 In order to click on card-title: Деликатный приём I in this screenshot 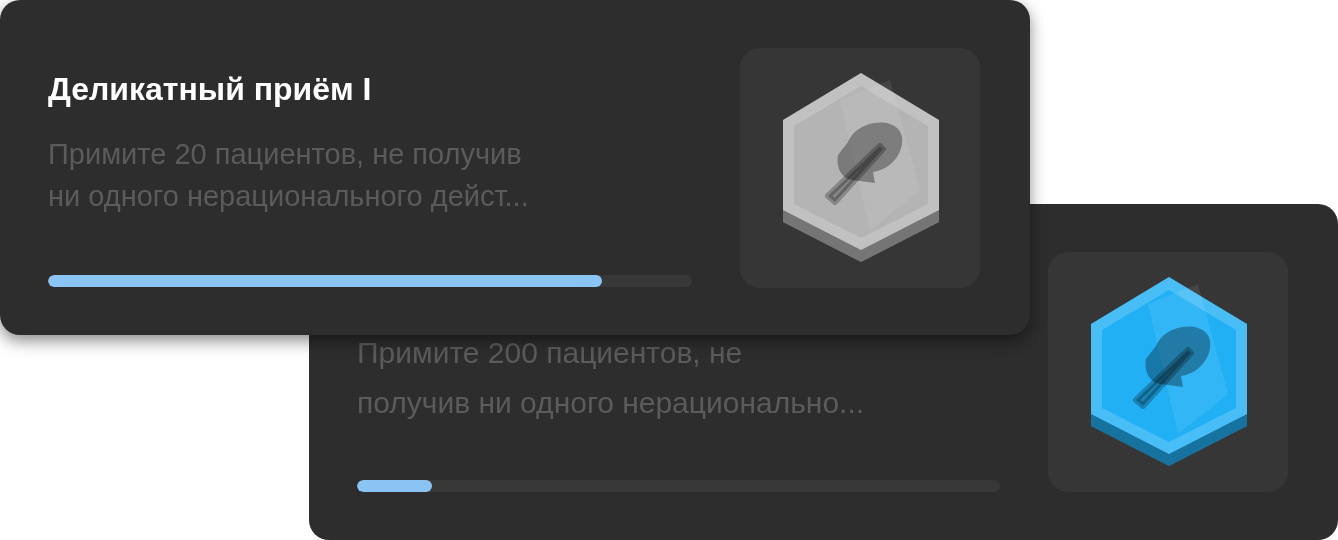, I will do `click(210, 89)`.